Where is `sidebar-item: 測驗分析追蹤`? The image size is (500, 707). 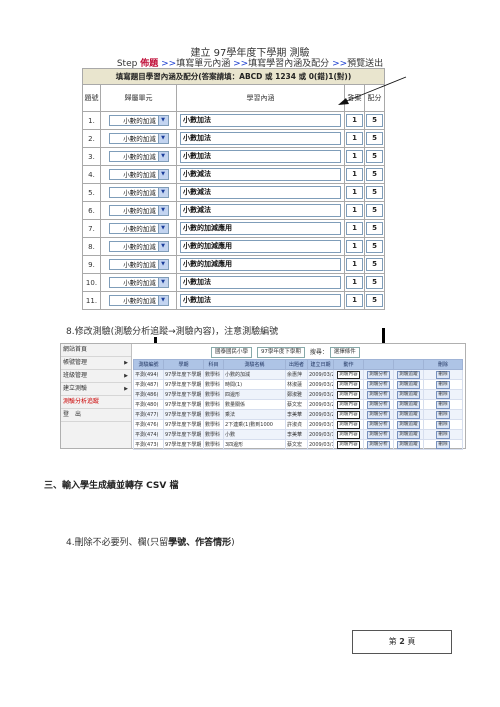 sidebar-item: 測驗分析追蹤 is located at coordinates (96, 402).